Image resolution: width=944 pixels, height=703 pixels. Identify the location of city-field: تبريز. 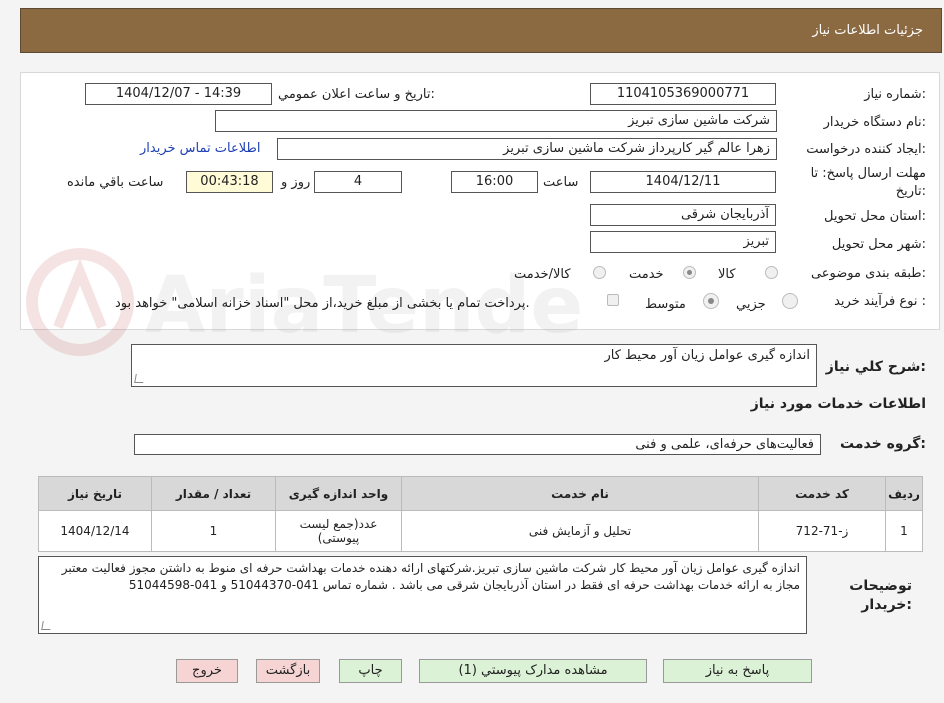
(683, 242).